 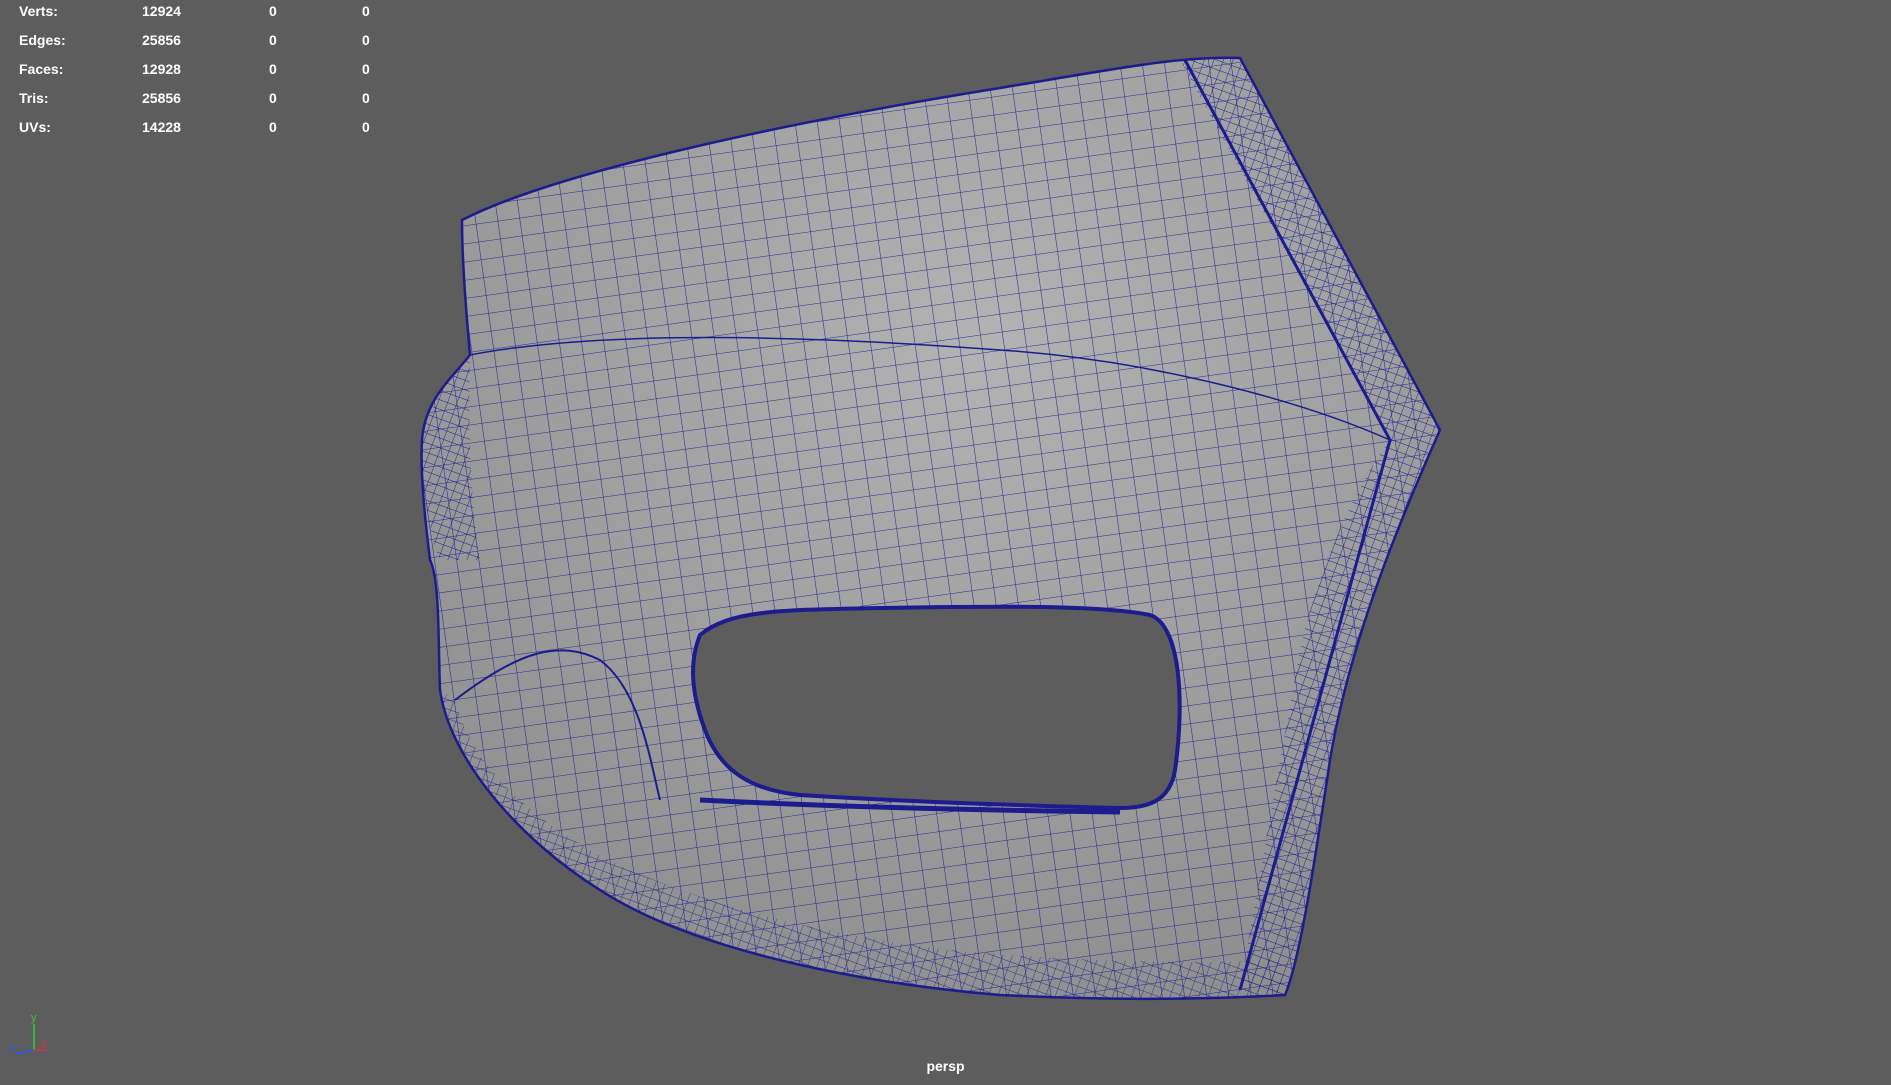 I want to click on camera-name-label: persp, so click(x=945, y=1066).